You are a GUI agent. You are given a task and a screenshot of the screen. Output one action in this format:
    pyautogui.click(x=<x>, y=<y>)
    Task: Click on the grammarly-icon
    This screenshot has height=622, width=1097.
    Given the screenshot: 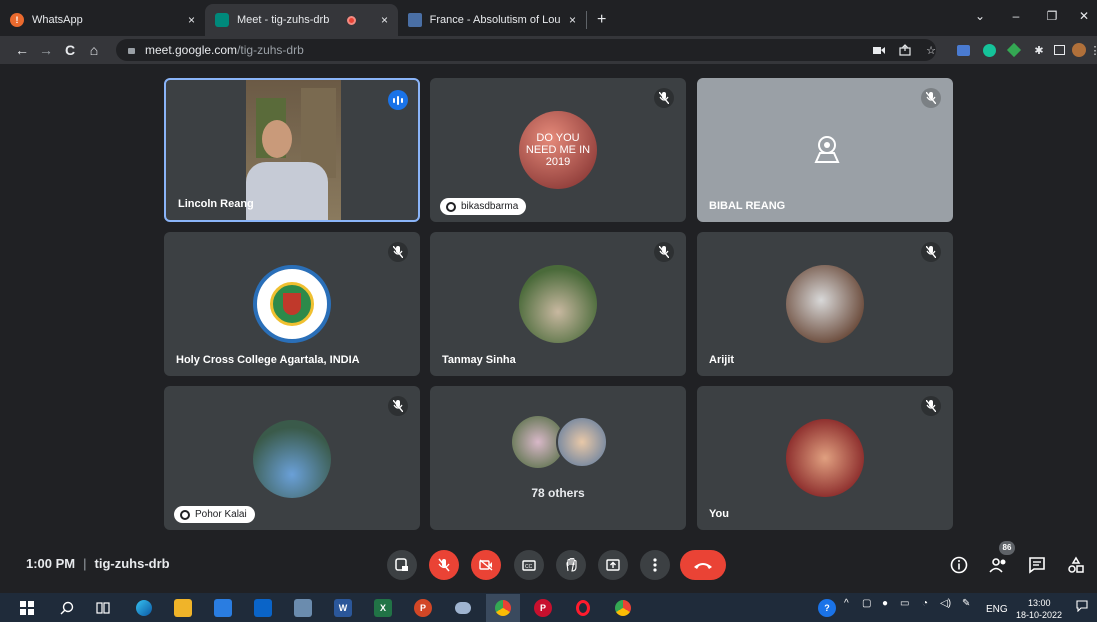 What is the action you would take?
    pyautogui.click(x=989, y=50)
    